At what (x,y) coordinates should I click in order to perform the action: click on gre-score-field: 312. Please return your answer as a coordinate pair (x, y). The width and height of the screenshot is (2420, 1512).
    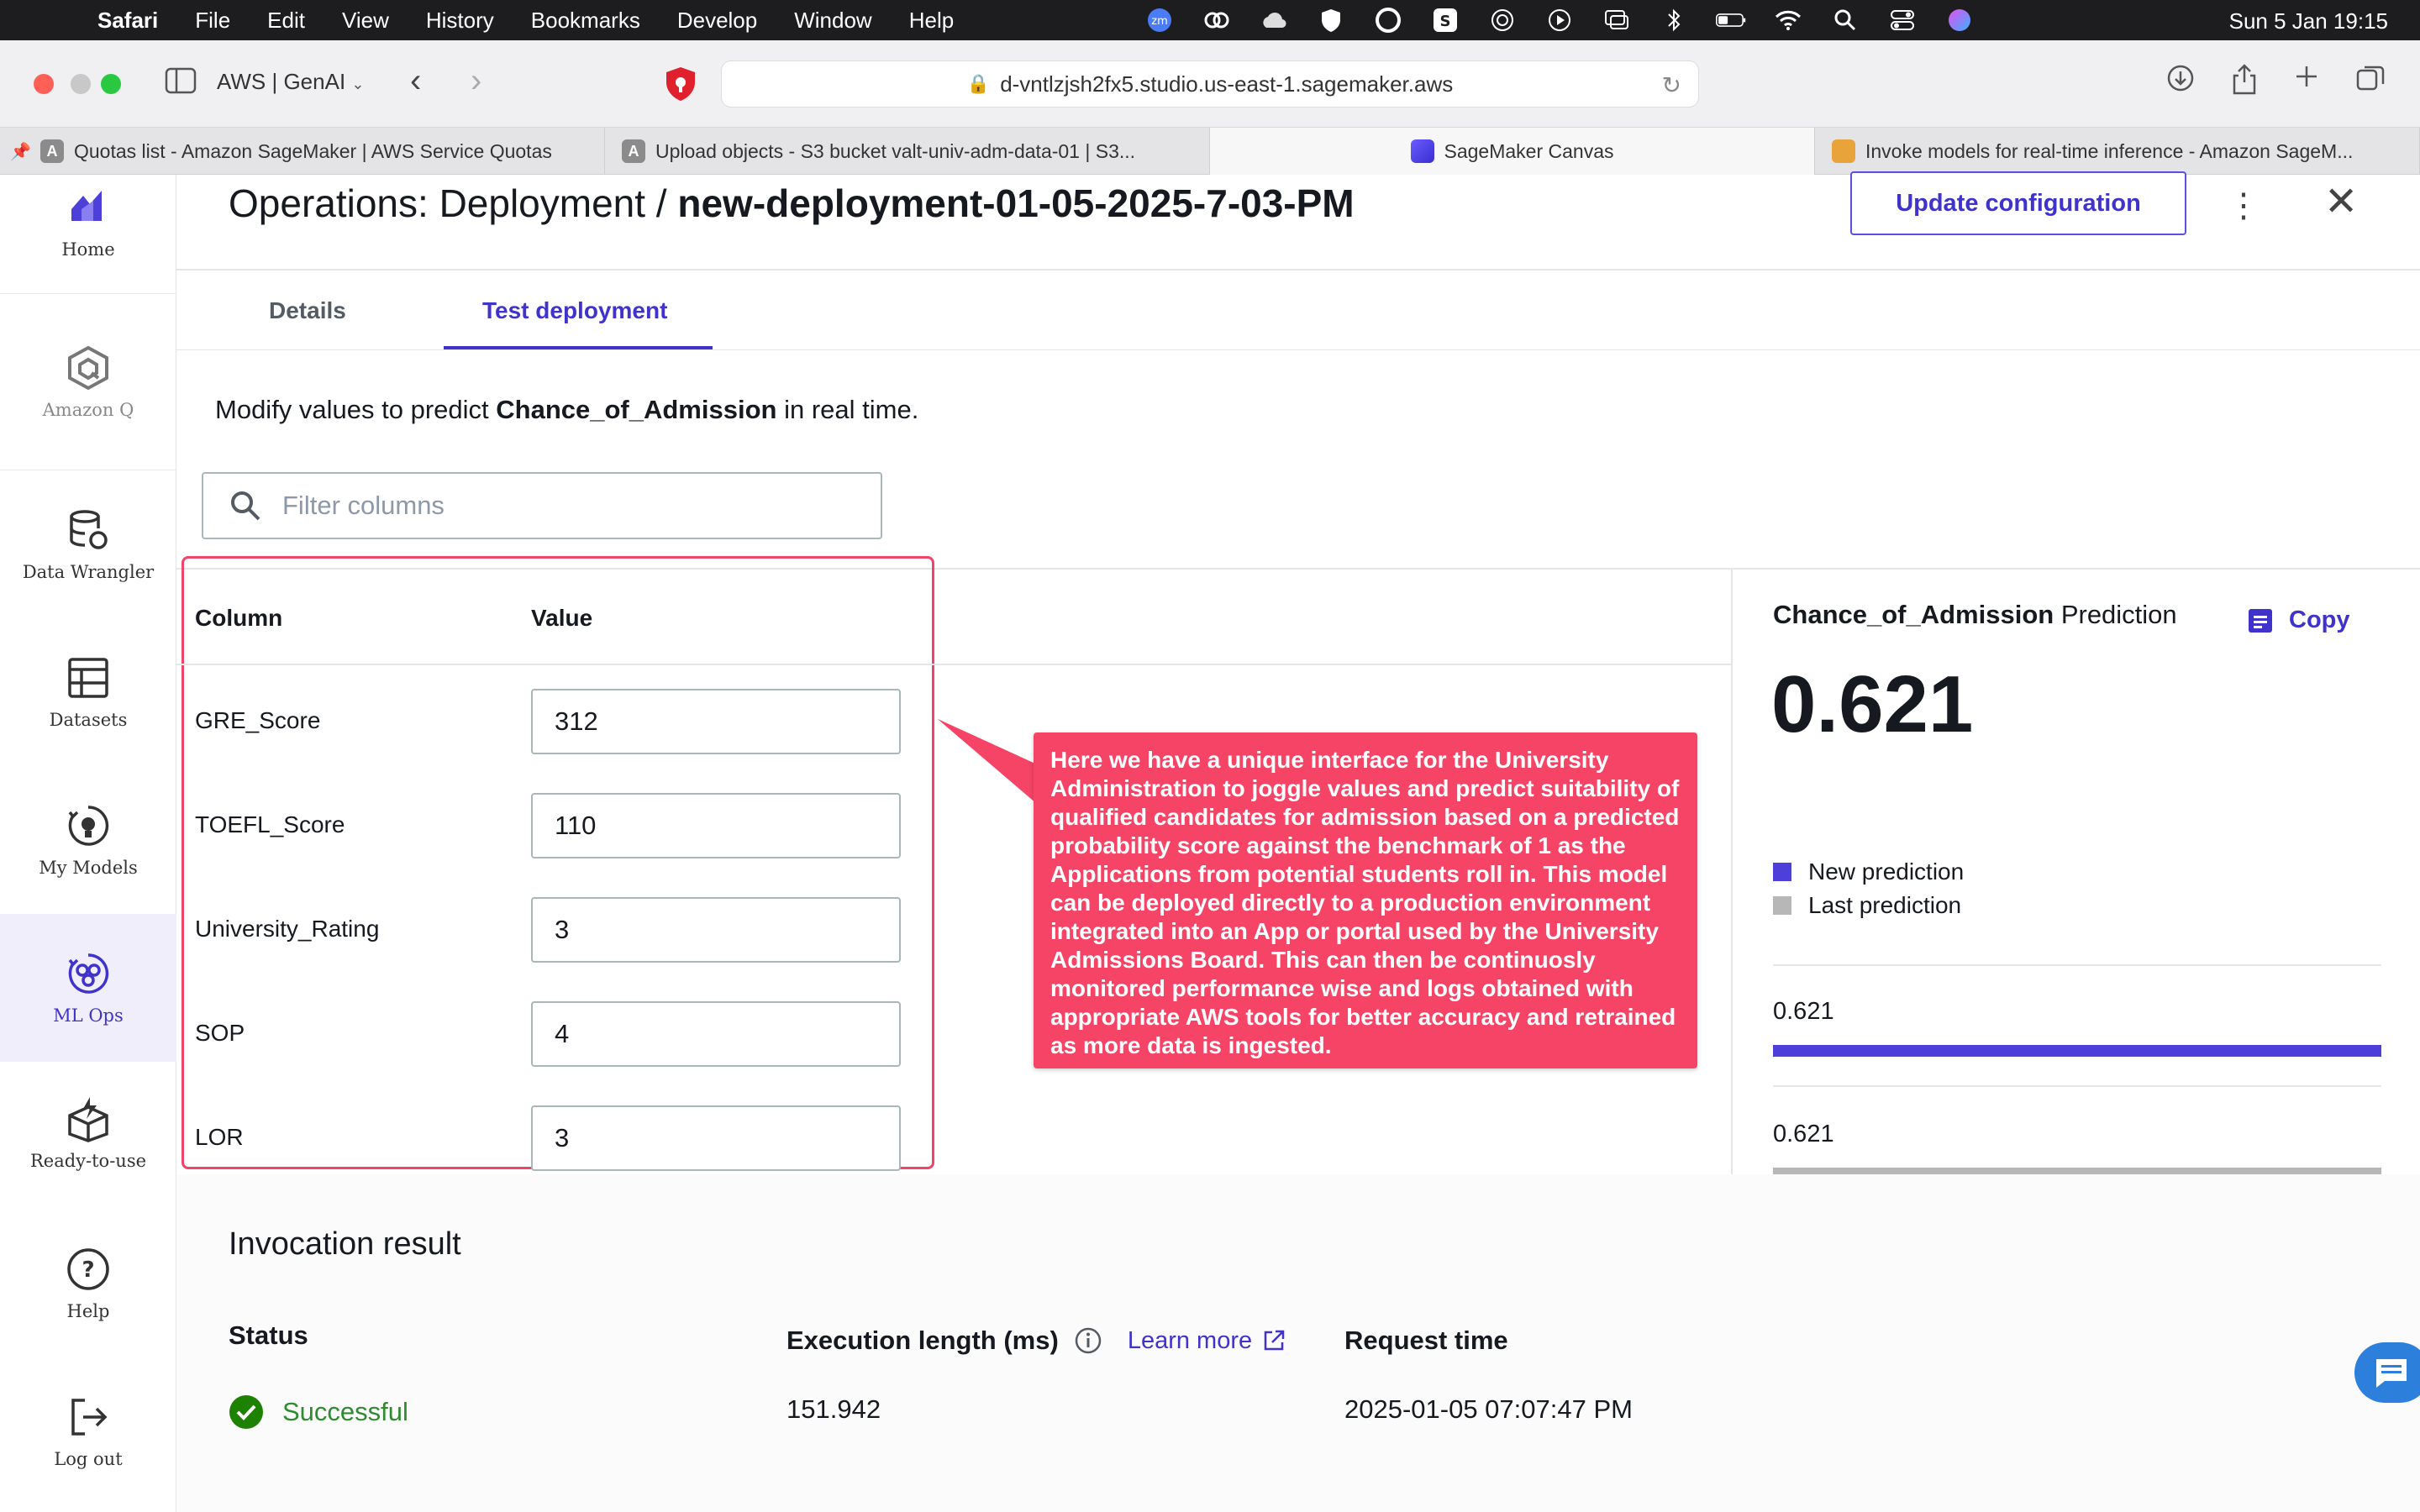
    Looking at the image, I should click on (716, 721).